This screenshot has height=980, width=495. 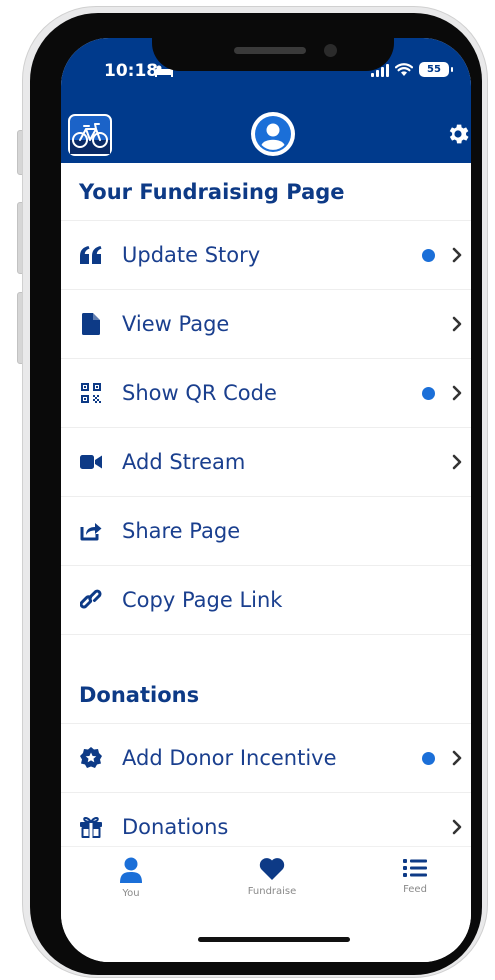 I want to click on battery-indicator: 55, so click(x=436, y=69).